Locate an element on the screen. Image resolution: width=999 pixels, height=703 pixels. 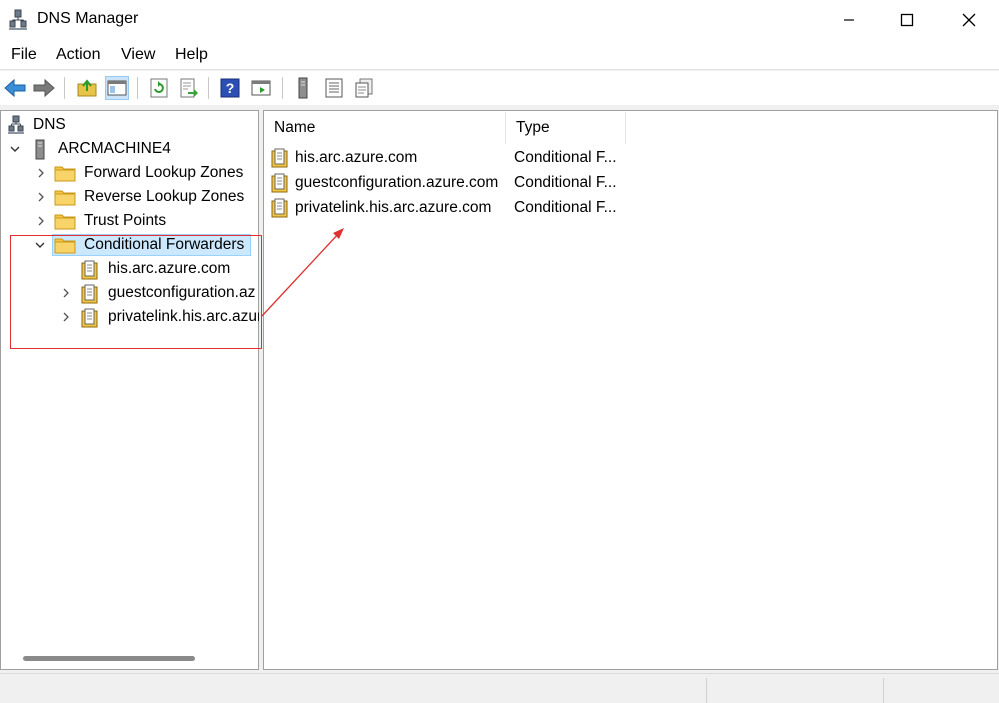
tree-node-dns: DNS is located at coordinates (130, 125).